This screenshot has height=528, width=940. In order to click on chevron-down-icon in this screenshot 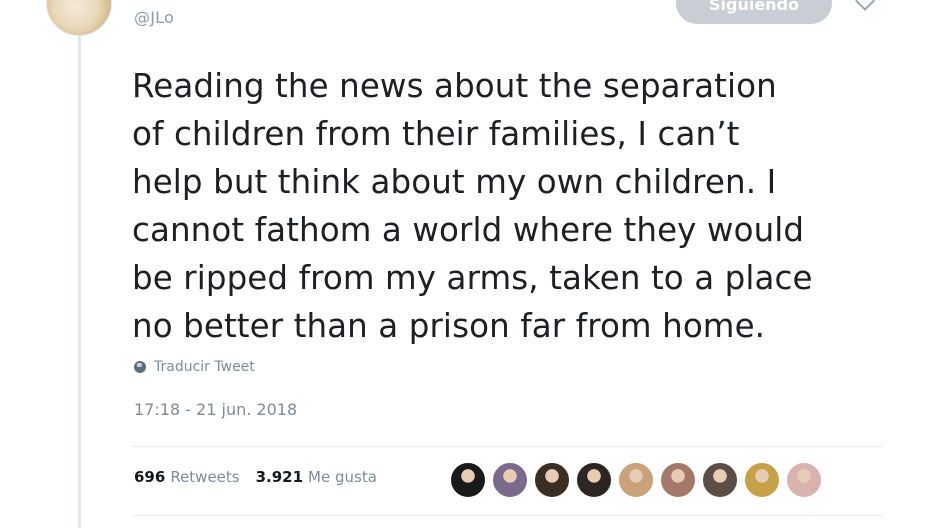, I will do `click(865, 5)`.